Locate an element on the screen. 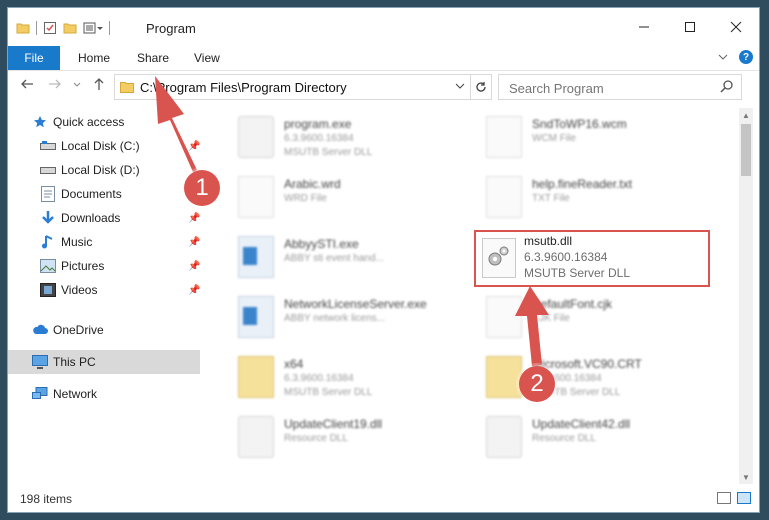  downloads-icon is located at coordinates (48, 218).